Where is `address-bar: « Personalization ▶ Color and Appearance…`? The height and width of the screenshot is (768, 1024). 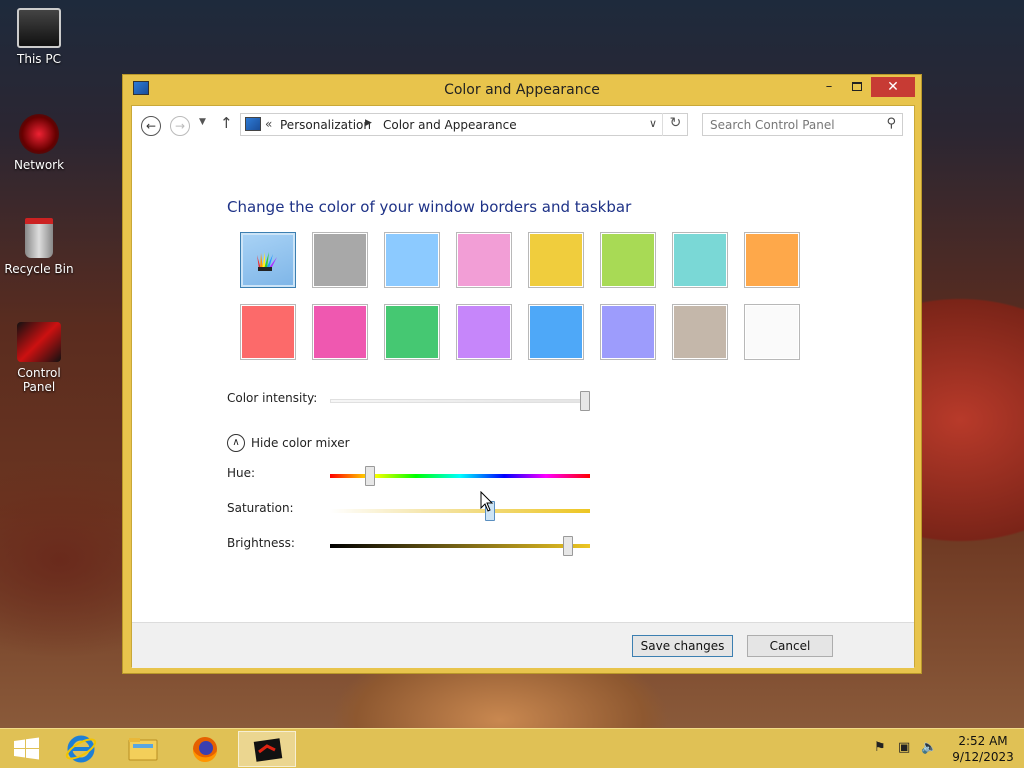 address-bar: « Personalization ▶ Color and Appearance… is located at coordinates (464, 124).